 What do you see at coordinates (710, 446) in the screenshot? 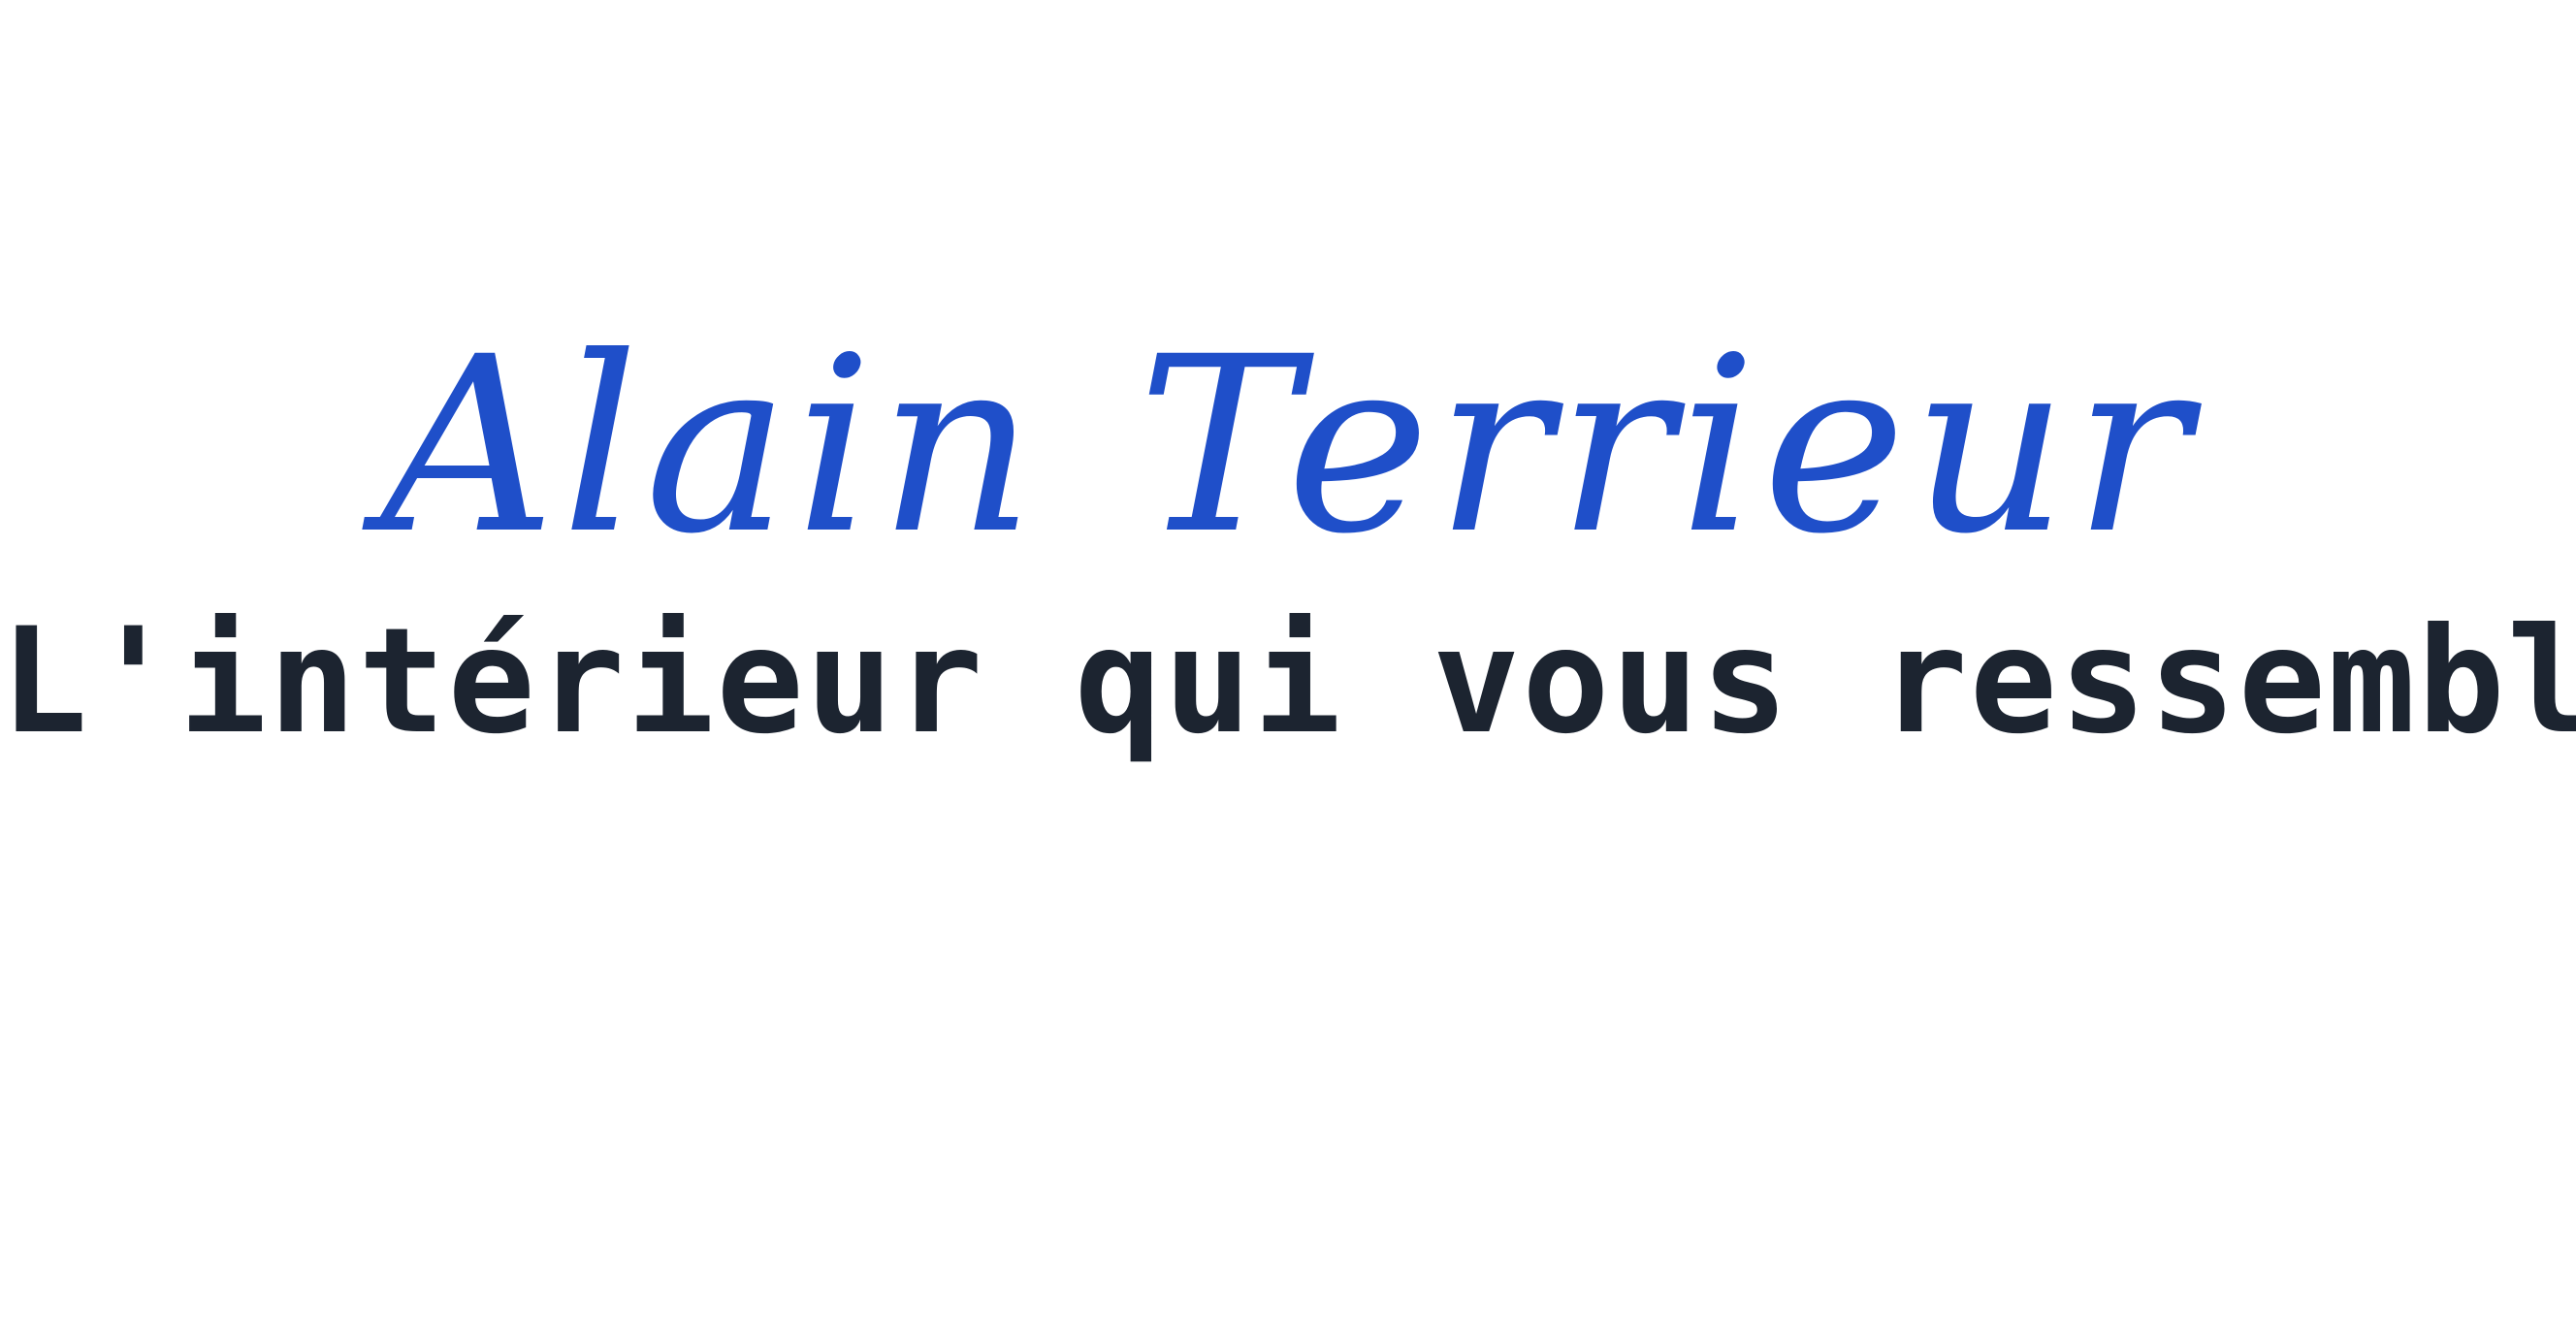
I see `brand-first-name: Alain` at bounding box center [710, 446].